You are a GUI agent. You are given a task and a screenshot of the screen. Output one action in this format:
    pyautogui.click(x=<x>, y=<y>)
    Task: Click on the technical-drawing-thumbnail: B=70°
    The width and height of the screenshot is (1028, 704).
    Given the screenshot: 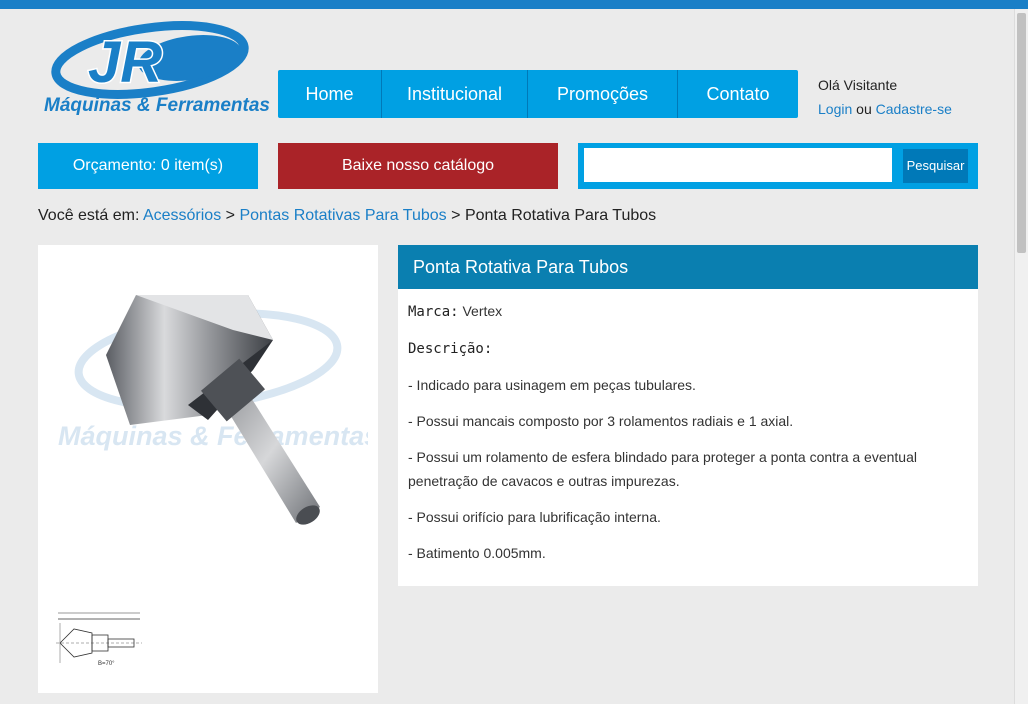 What is the action you would take?
    pyautogui.click(x=98, y=638)
    